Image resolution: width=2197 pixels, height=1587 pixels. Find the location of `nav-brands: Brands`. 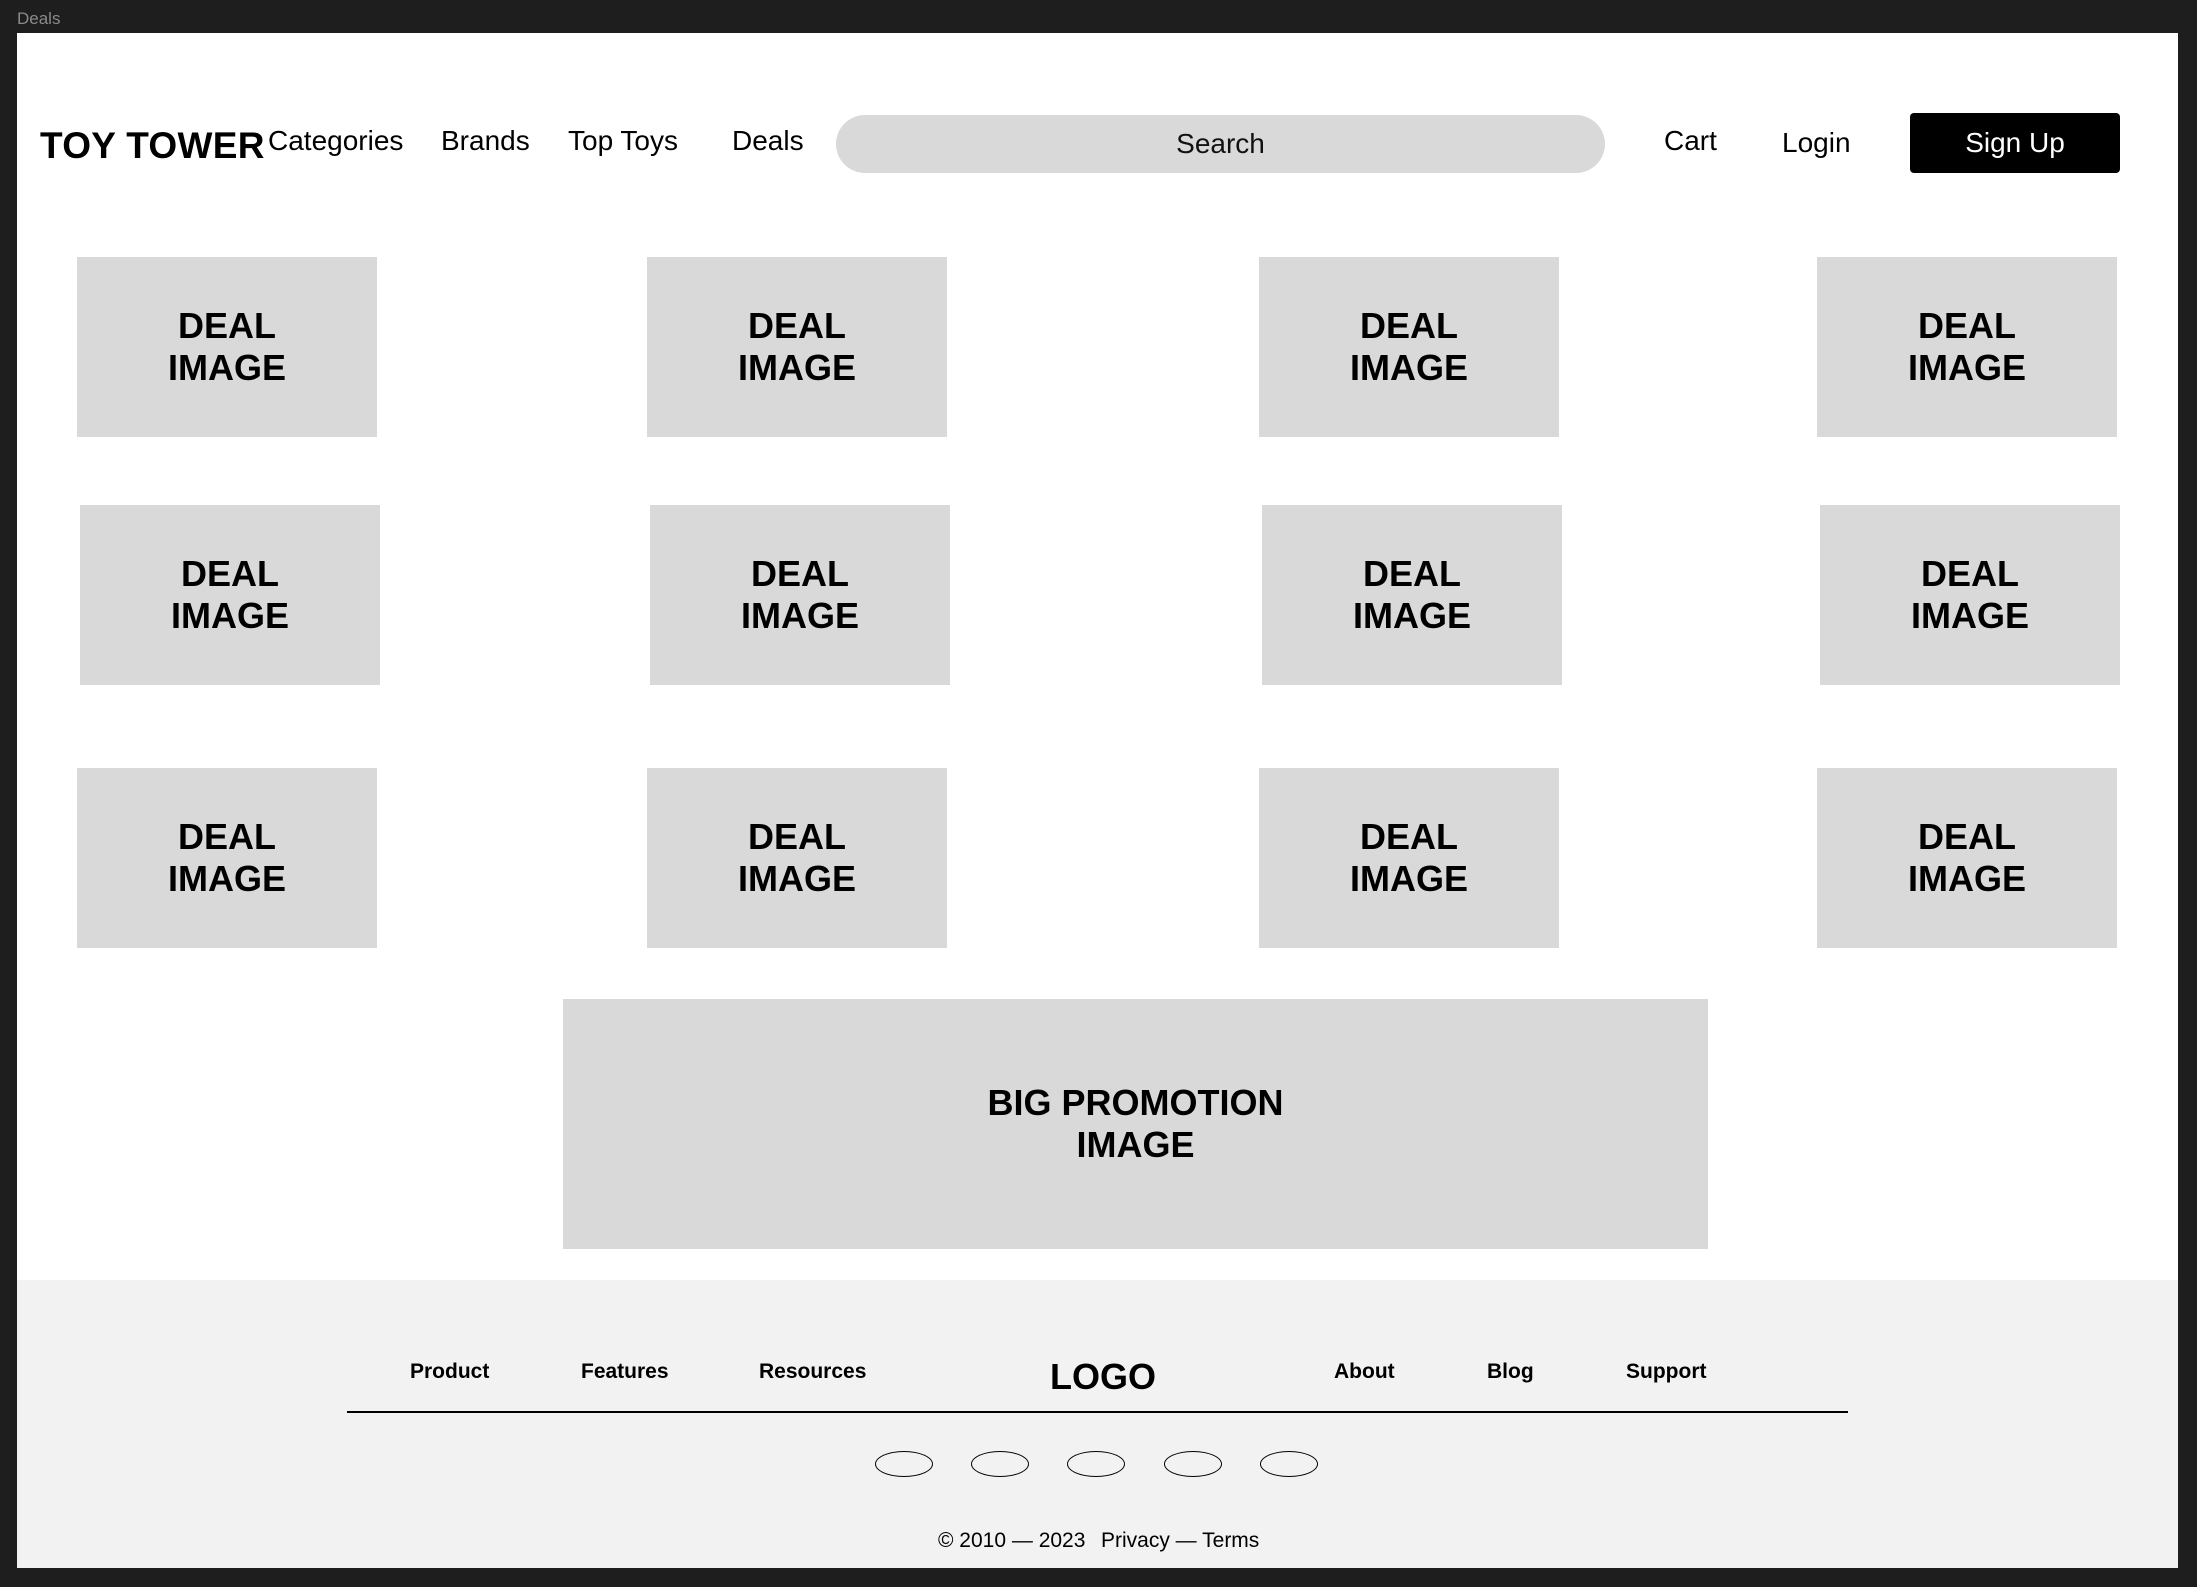

nav-brands: Brands is located at coordinates (485, 141).